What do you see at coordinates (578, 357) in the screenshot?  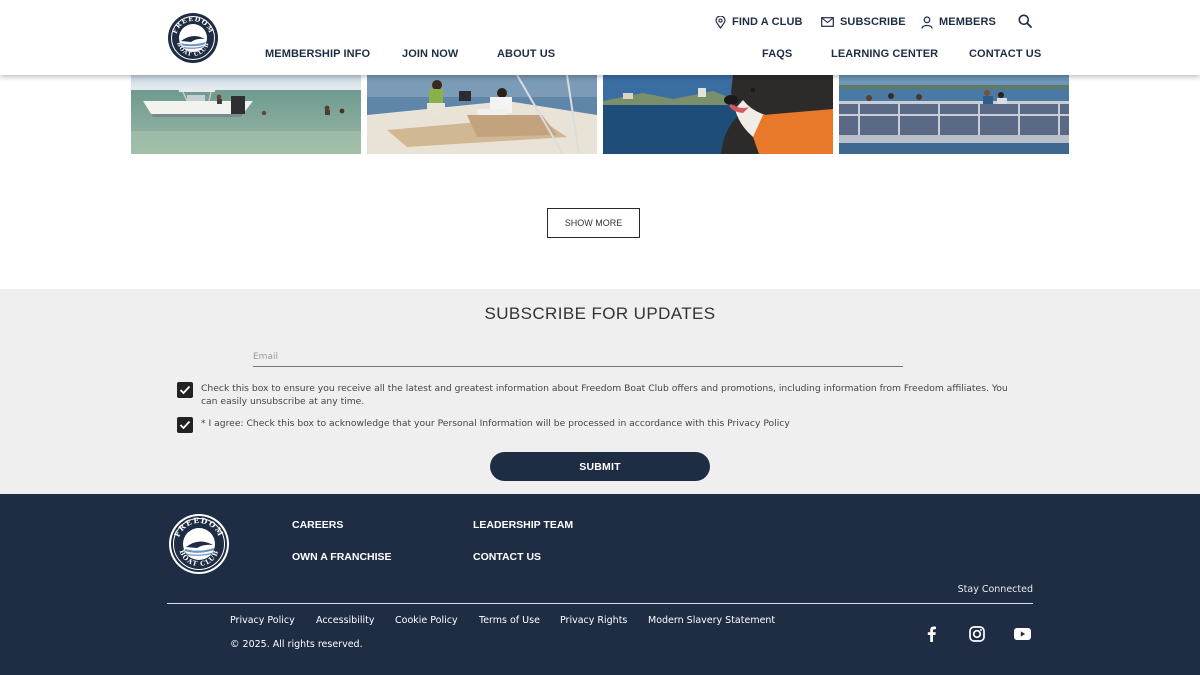 I see `email-field` at bounding box center [578, 357].